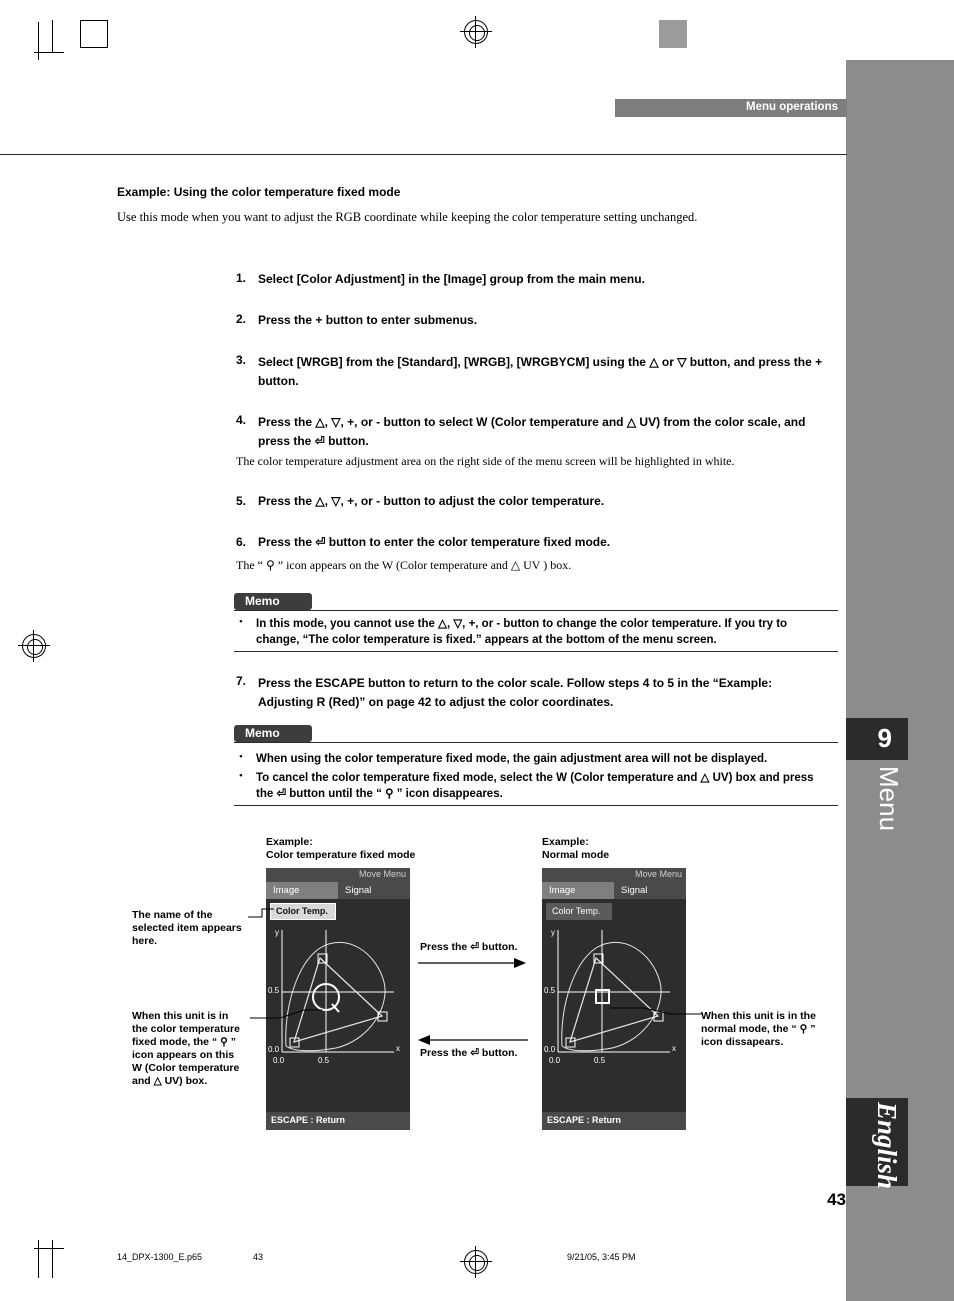 Image resolution: width=954 pixels, height=1301 pixels. I want to click on registration-mark-bottom, so click(476, 1262).